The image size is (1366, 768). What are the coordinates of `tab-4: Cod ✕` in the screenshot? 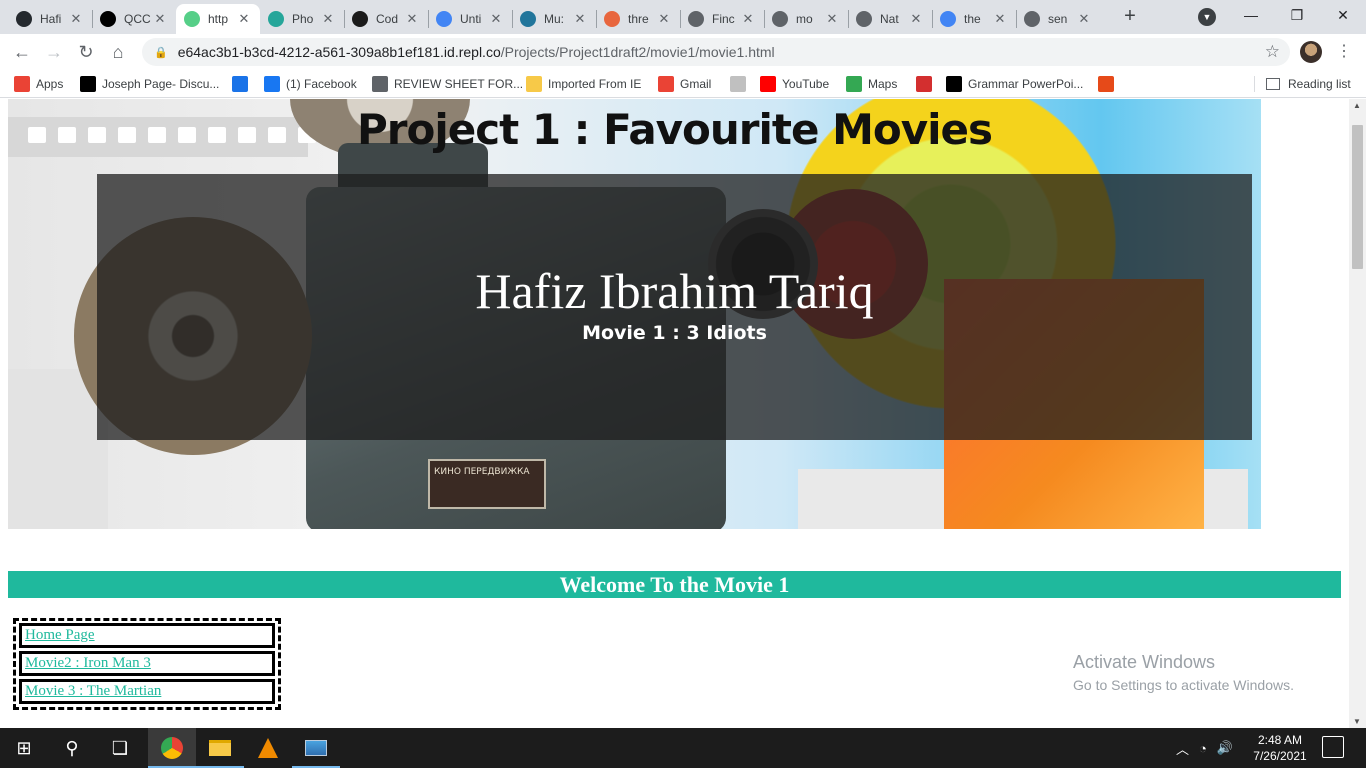 It's located at (386, 19).